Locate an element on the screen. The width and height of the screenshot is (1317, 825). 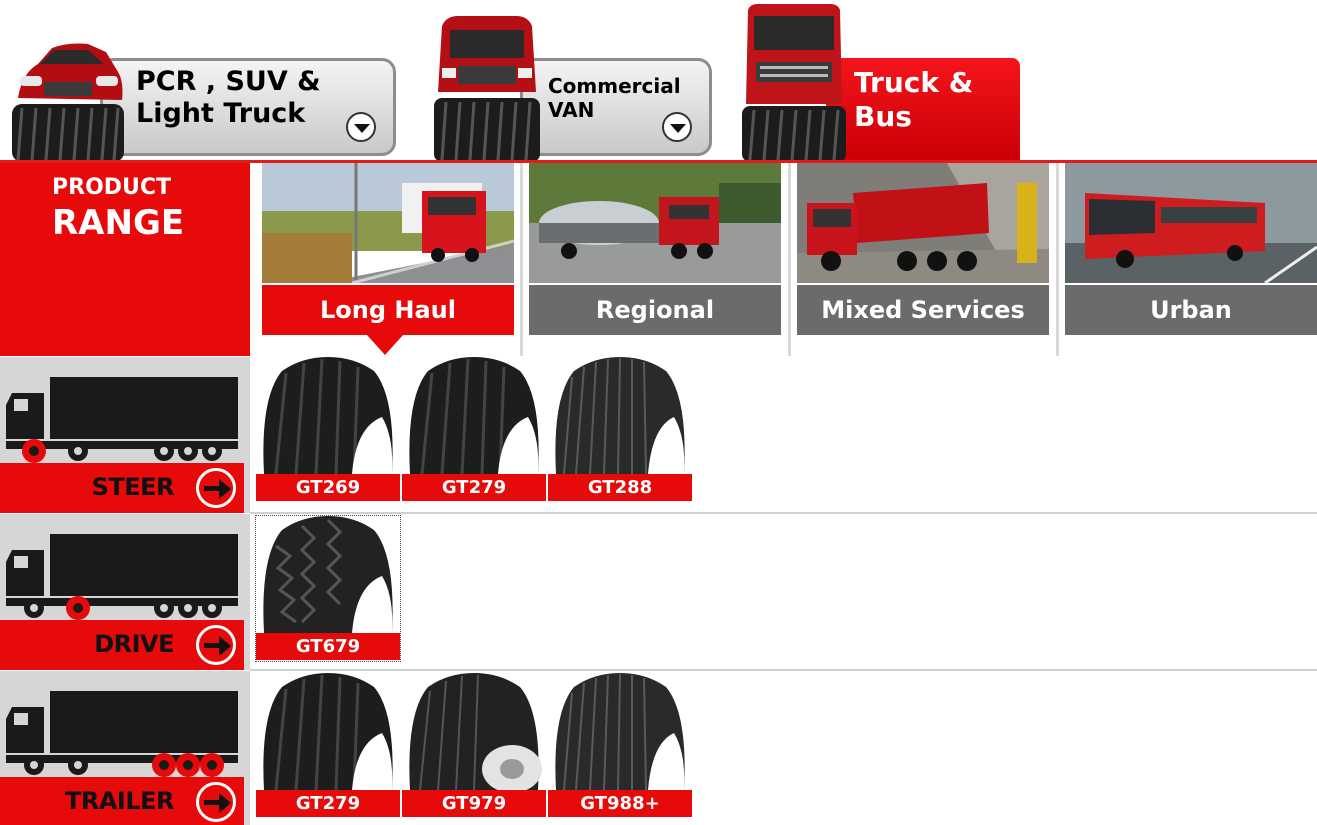
position-label: STEER is located at coordinates (133, 487).